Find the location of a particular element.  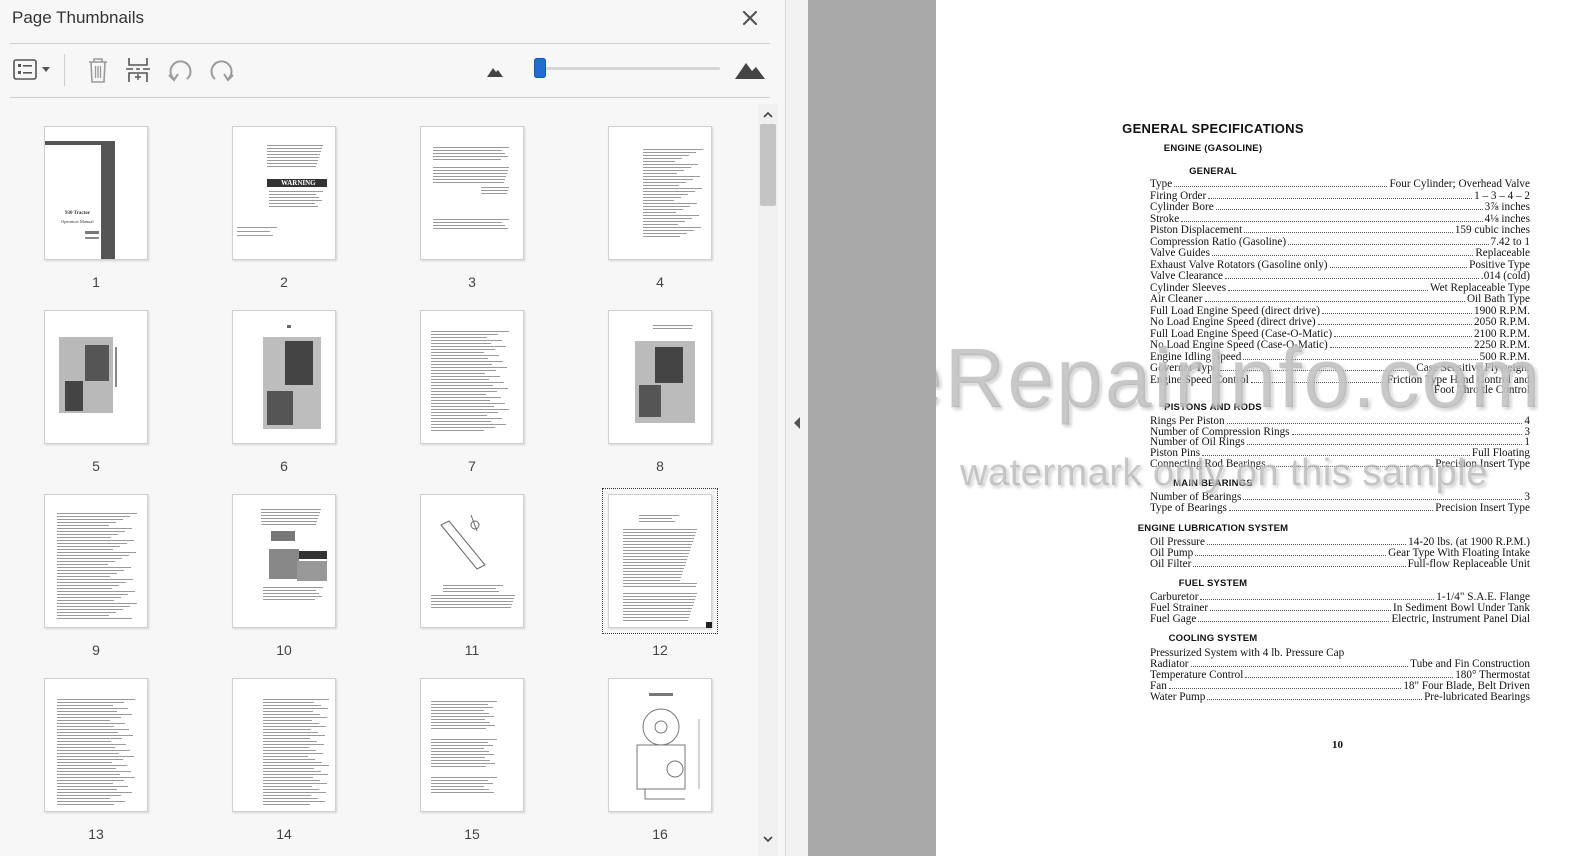

scrollbar-thumb is located at coordinates (768, 165).